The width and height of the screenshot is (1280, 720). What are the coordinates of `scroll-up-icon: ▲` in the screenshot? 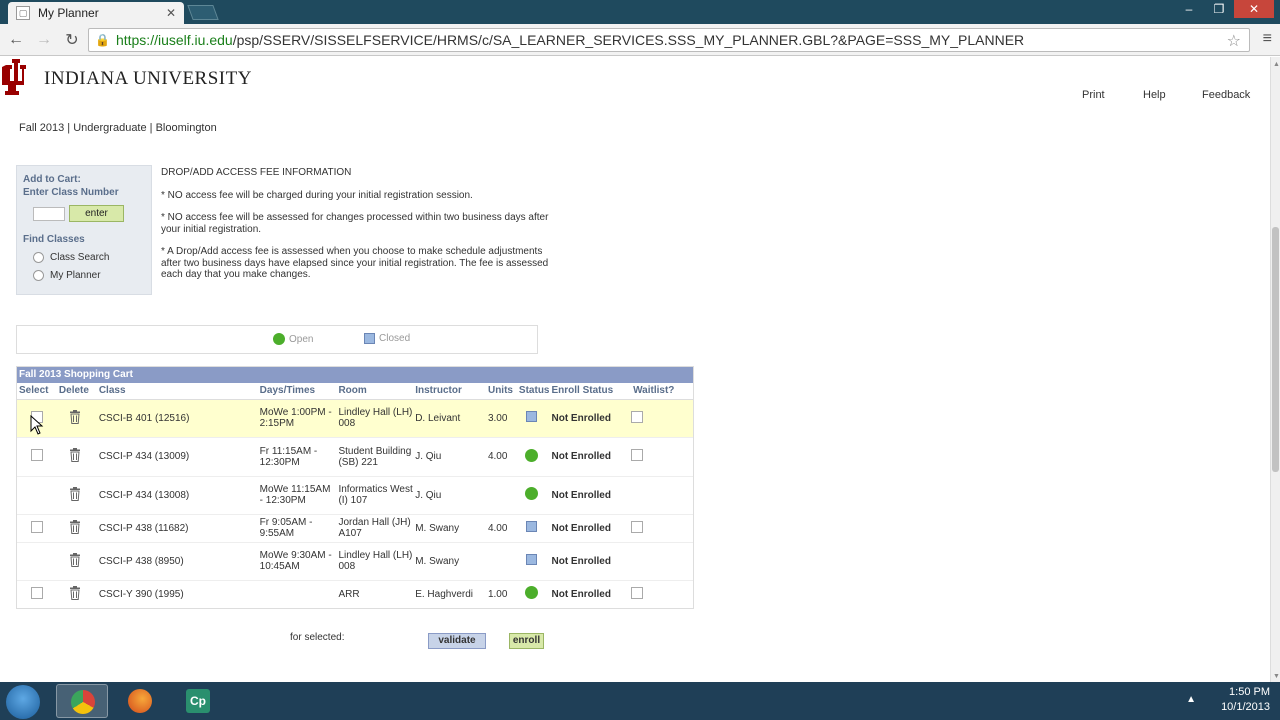 It's located at (1276, 64).